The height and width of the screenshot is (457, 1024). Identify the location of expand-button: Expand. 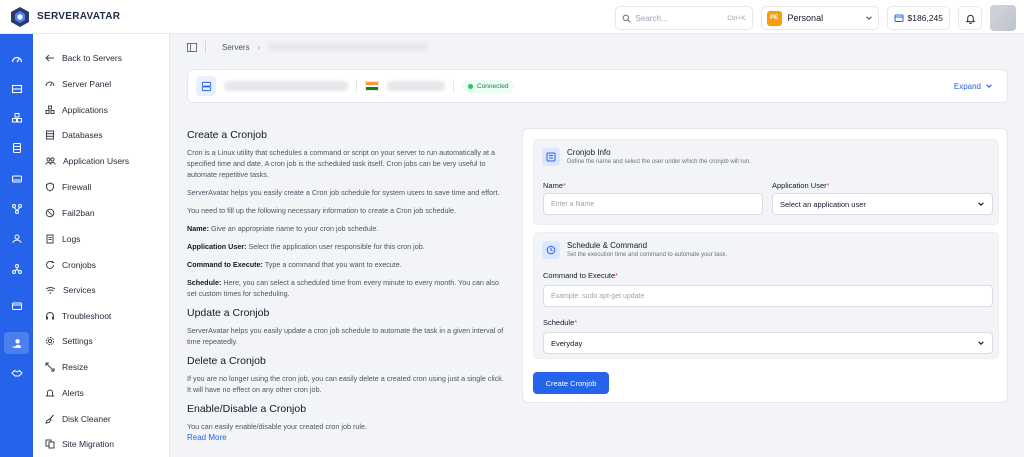
(973, 86).